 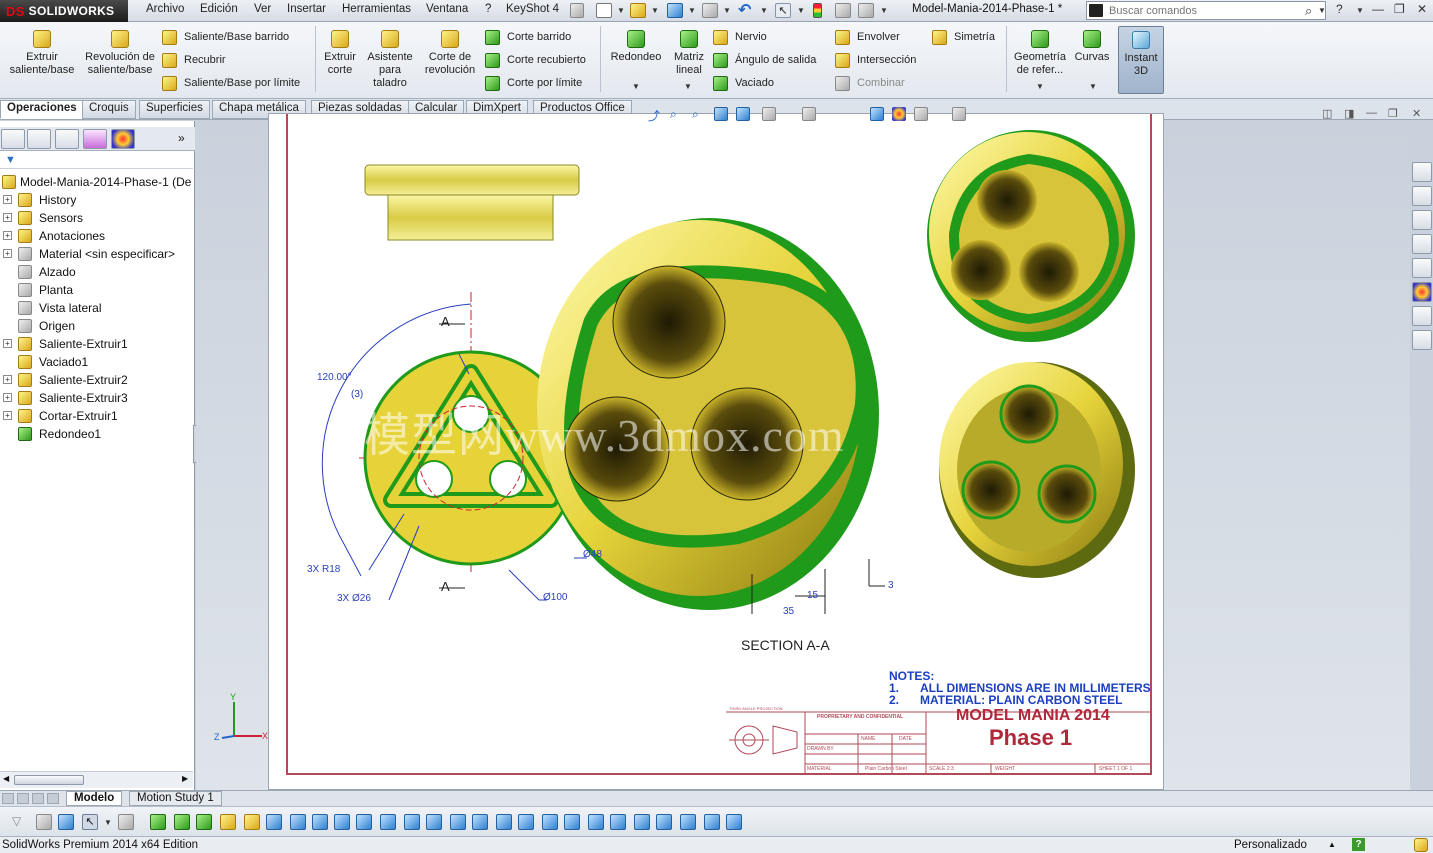 What do you see at coordinates (480, 822) in the screenshot?
I see `filter-weld-symbols-icon` at bounding box center [480, 822].